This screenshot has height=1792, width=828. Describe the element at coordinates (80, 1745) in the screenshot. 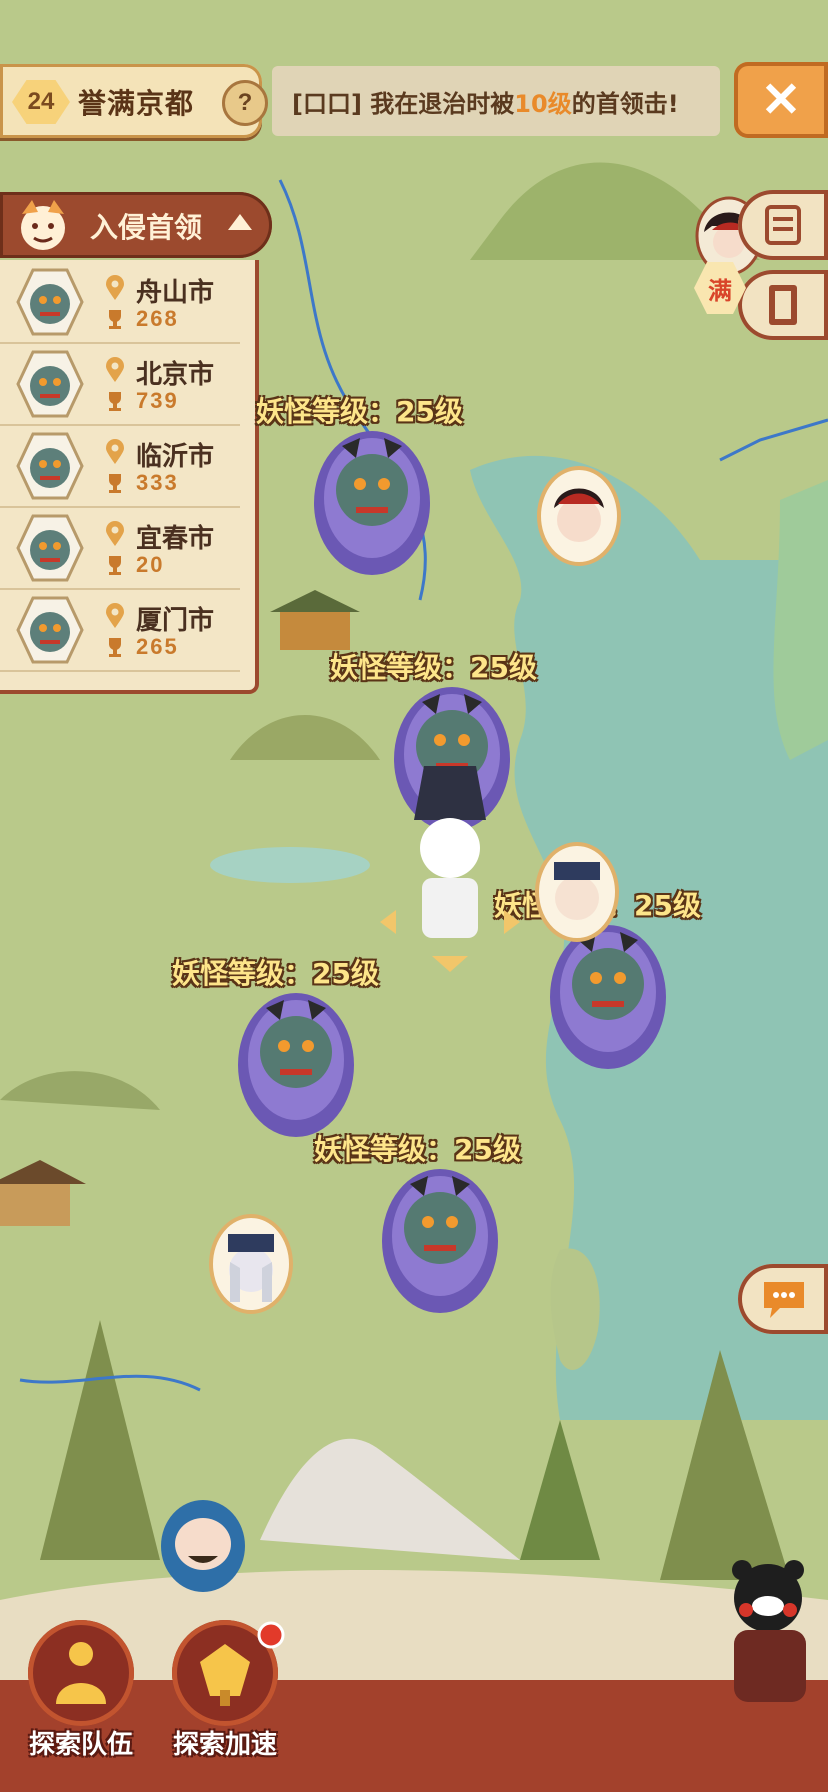

I see `explore-team-label: 探索队伍` at that location.